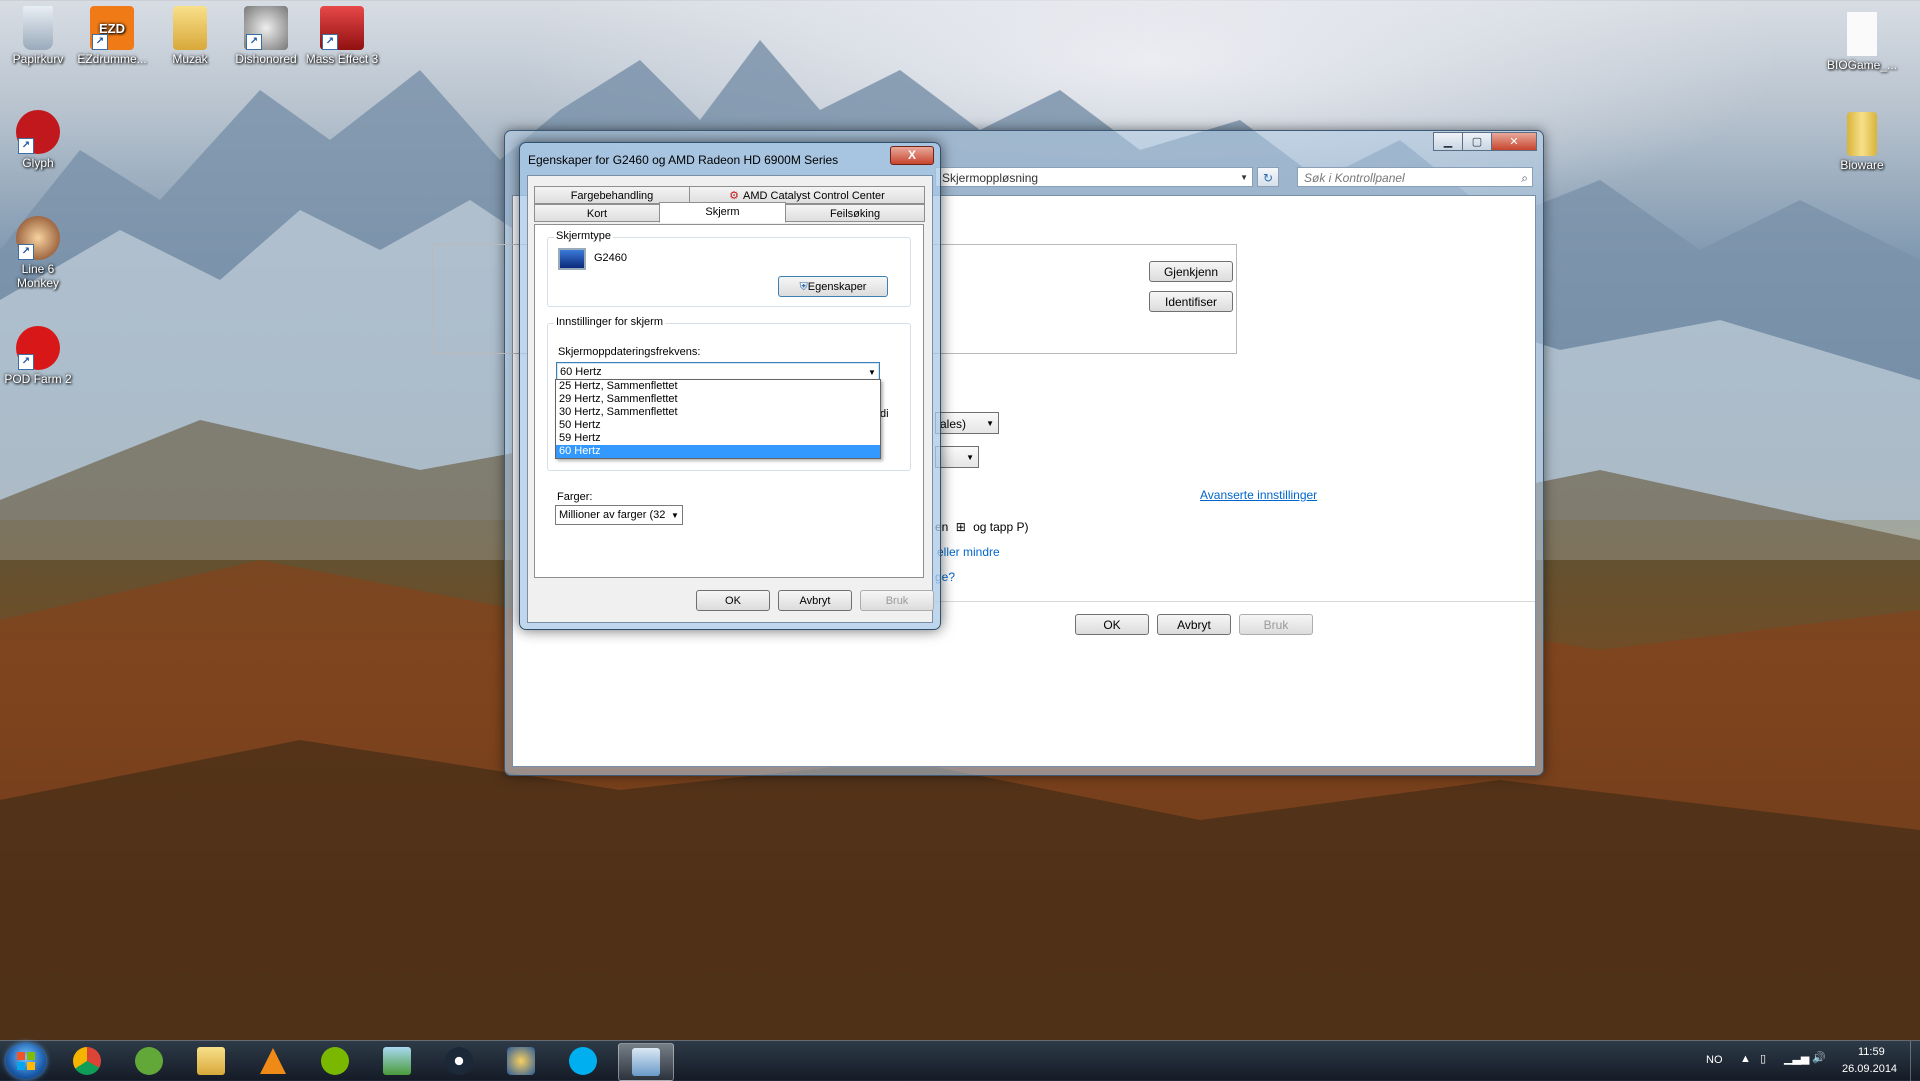 This screenshot has width=1920, height=1081. Describe the element at coordinates (722, 212) in the screenshot. I see `tab-monitor: Skjerm` at that location.